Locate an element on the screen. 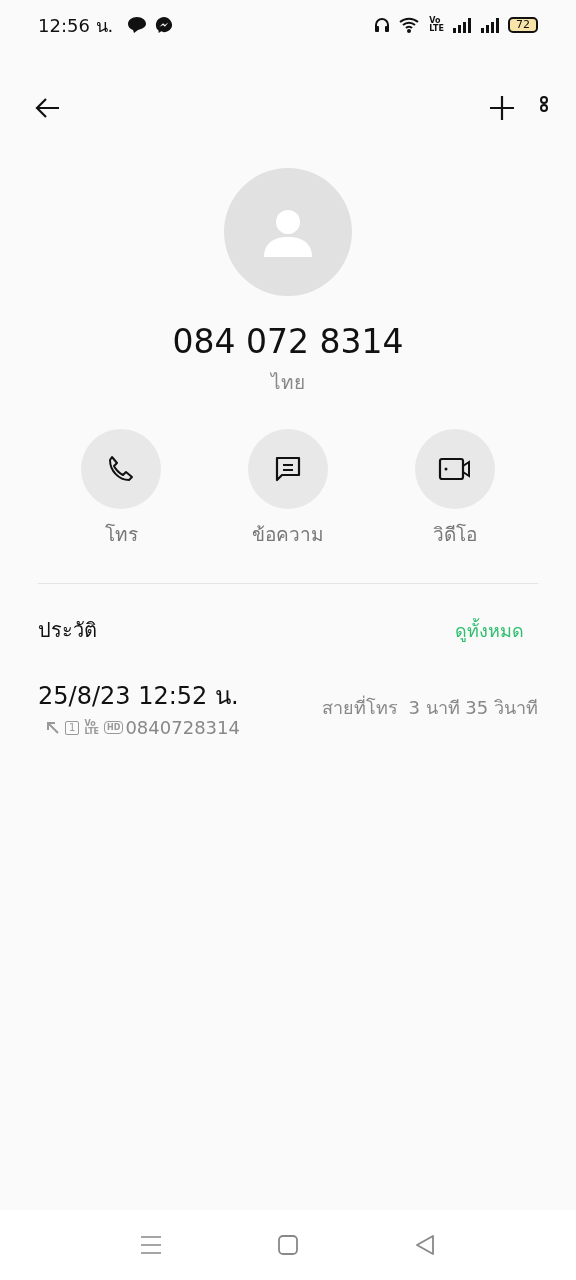  sim-badge: 1 is located at coordinates (72, 727).